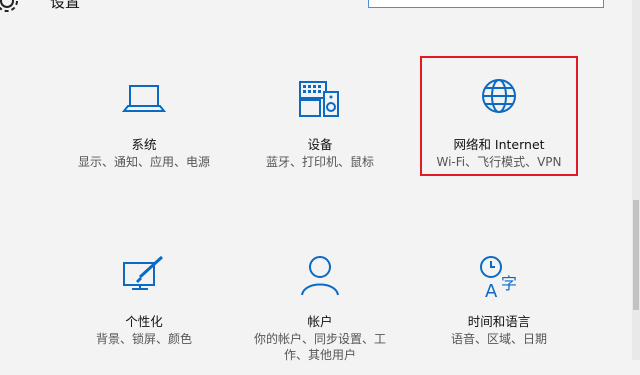 Image resolution: width=640 pixels, height=375 pixels. What do you see at coordinates (320, 321) in the screenshot?
I see `tile-name: 帐户` at bounding box center [320, 321].